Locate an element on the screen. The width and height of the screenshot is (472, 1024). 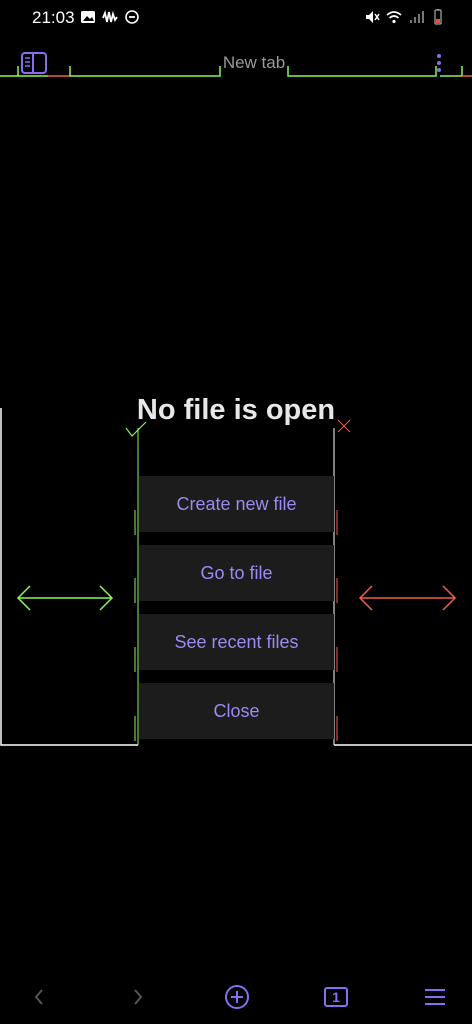
see-recent-files-button: See recent files is located at coordinates (236, 642).